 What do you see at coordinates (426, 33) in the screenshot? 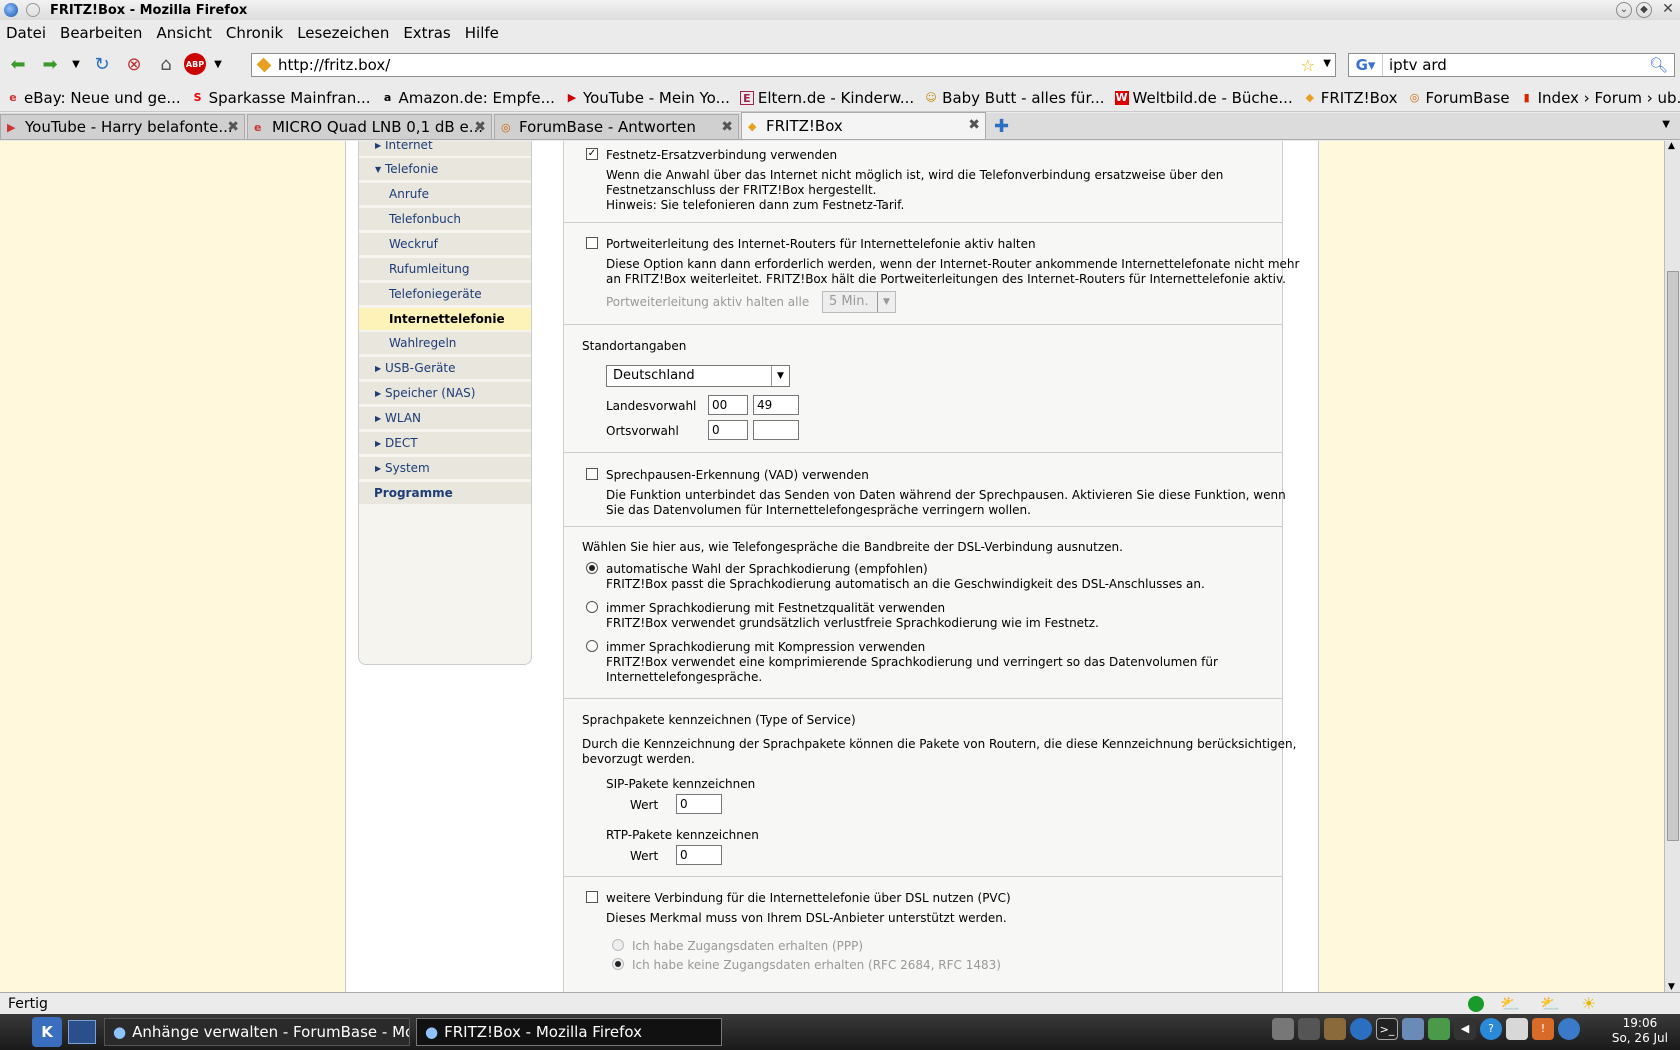
I see `menu-extras: Extras` at bounding box center [426, 33].